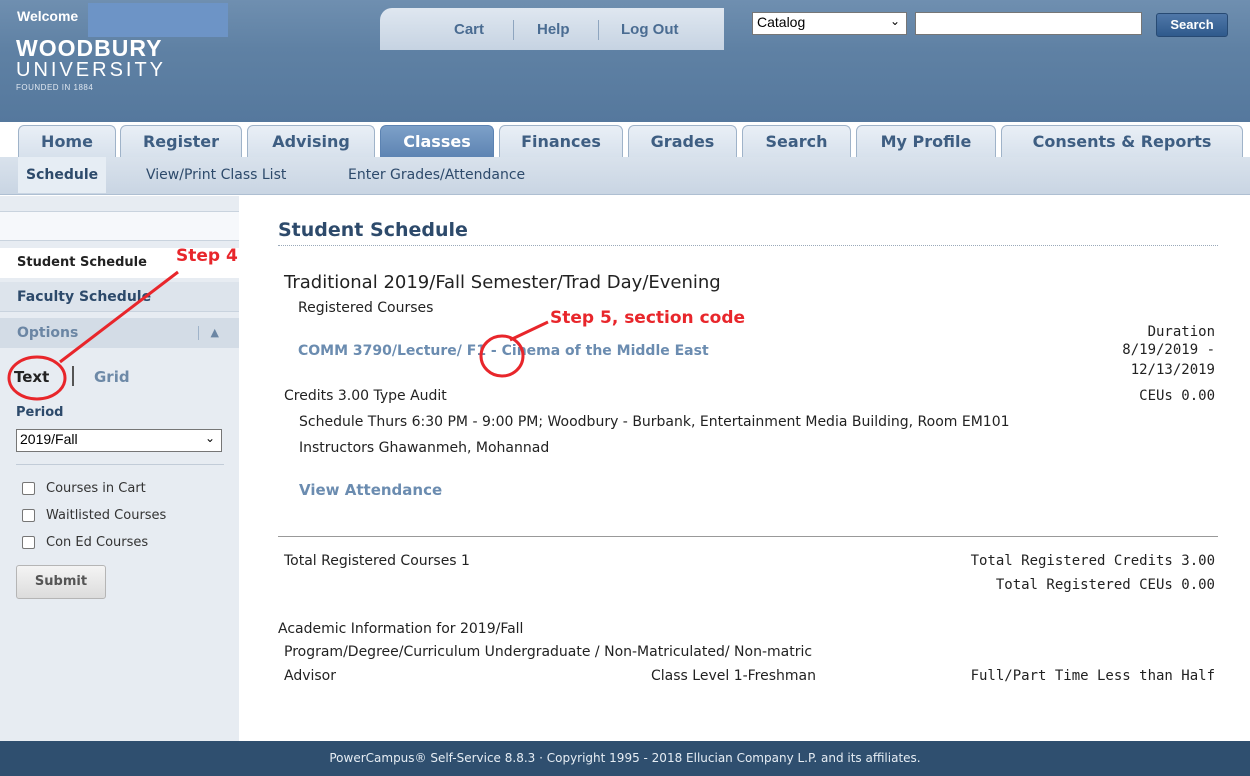 Image resolution: width=1250 pixels, height=776 pixels. What do you see at coordinates (89, 48) in the screenshot?
I see `logo-name: WOODBURY` at bounding box center [89, 48].